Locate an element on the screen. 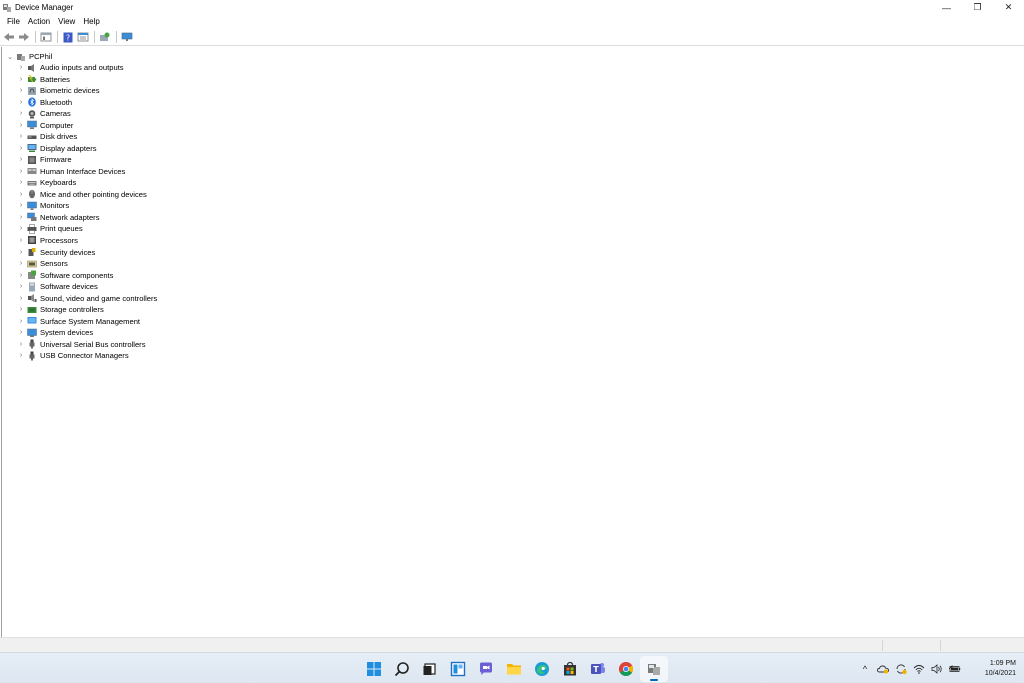 This screenshot has height=683, width=1024. toolbar-separator is located at coordinates (116, 37).